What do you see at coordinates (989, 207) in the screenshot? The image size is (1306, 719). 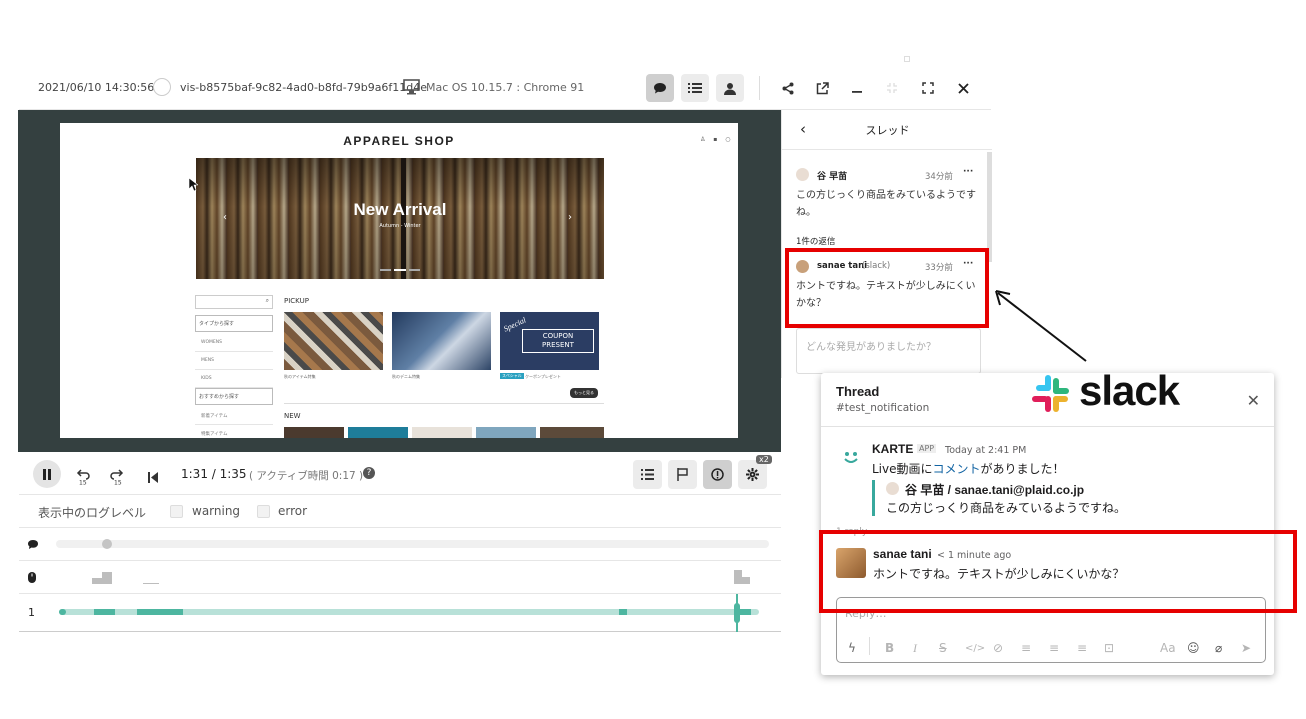 I see `panel-scrollbar` at bounding box center [989, 207].